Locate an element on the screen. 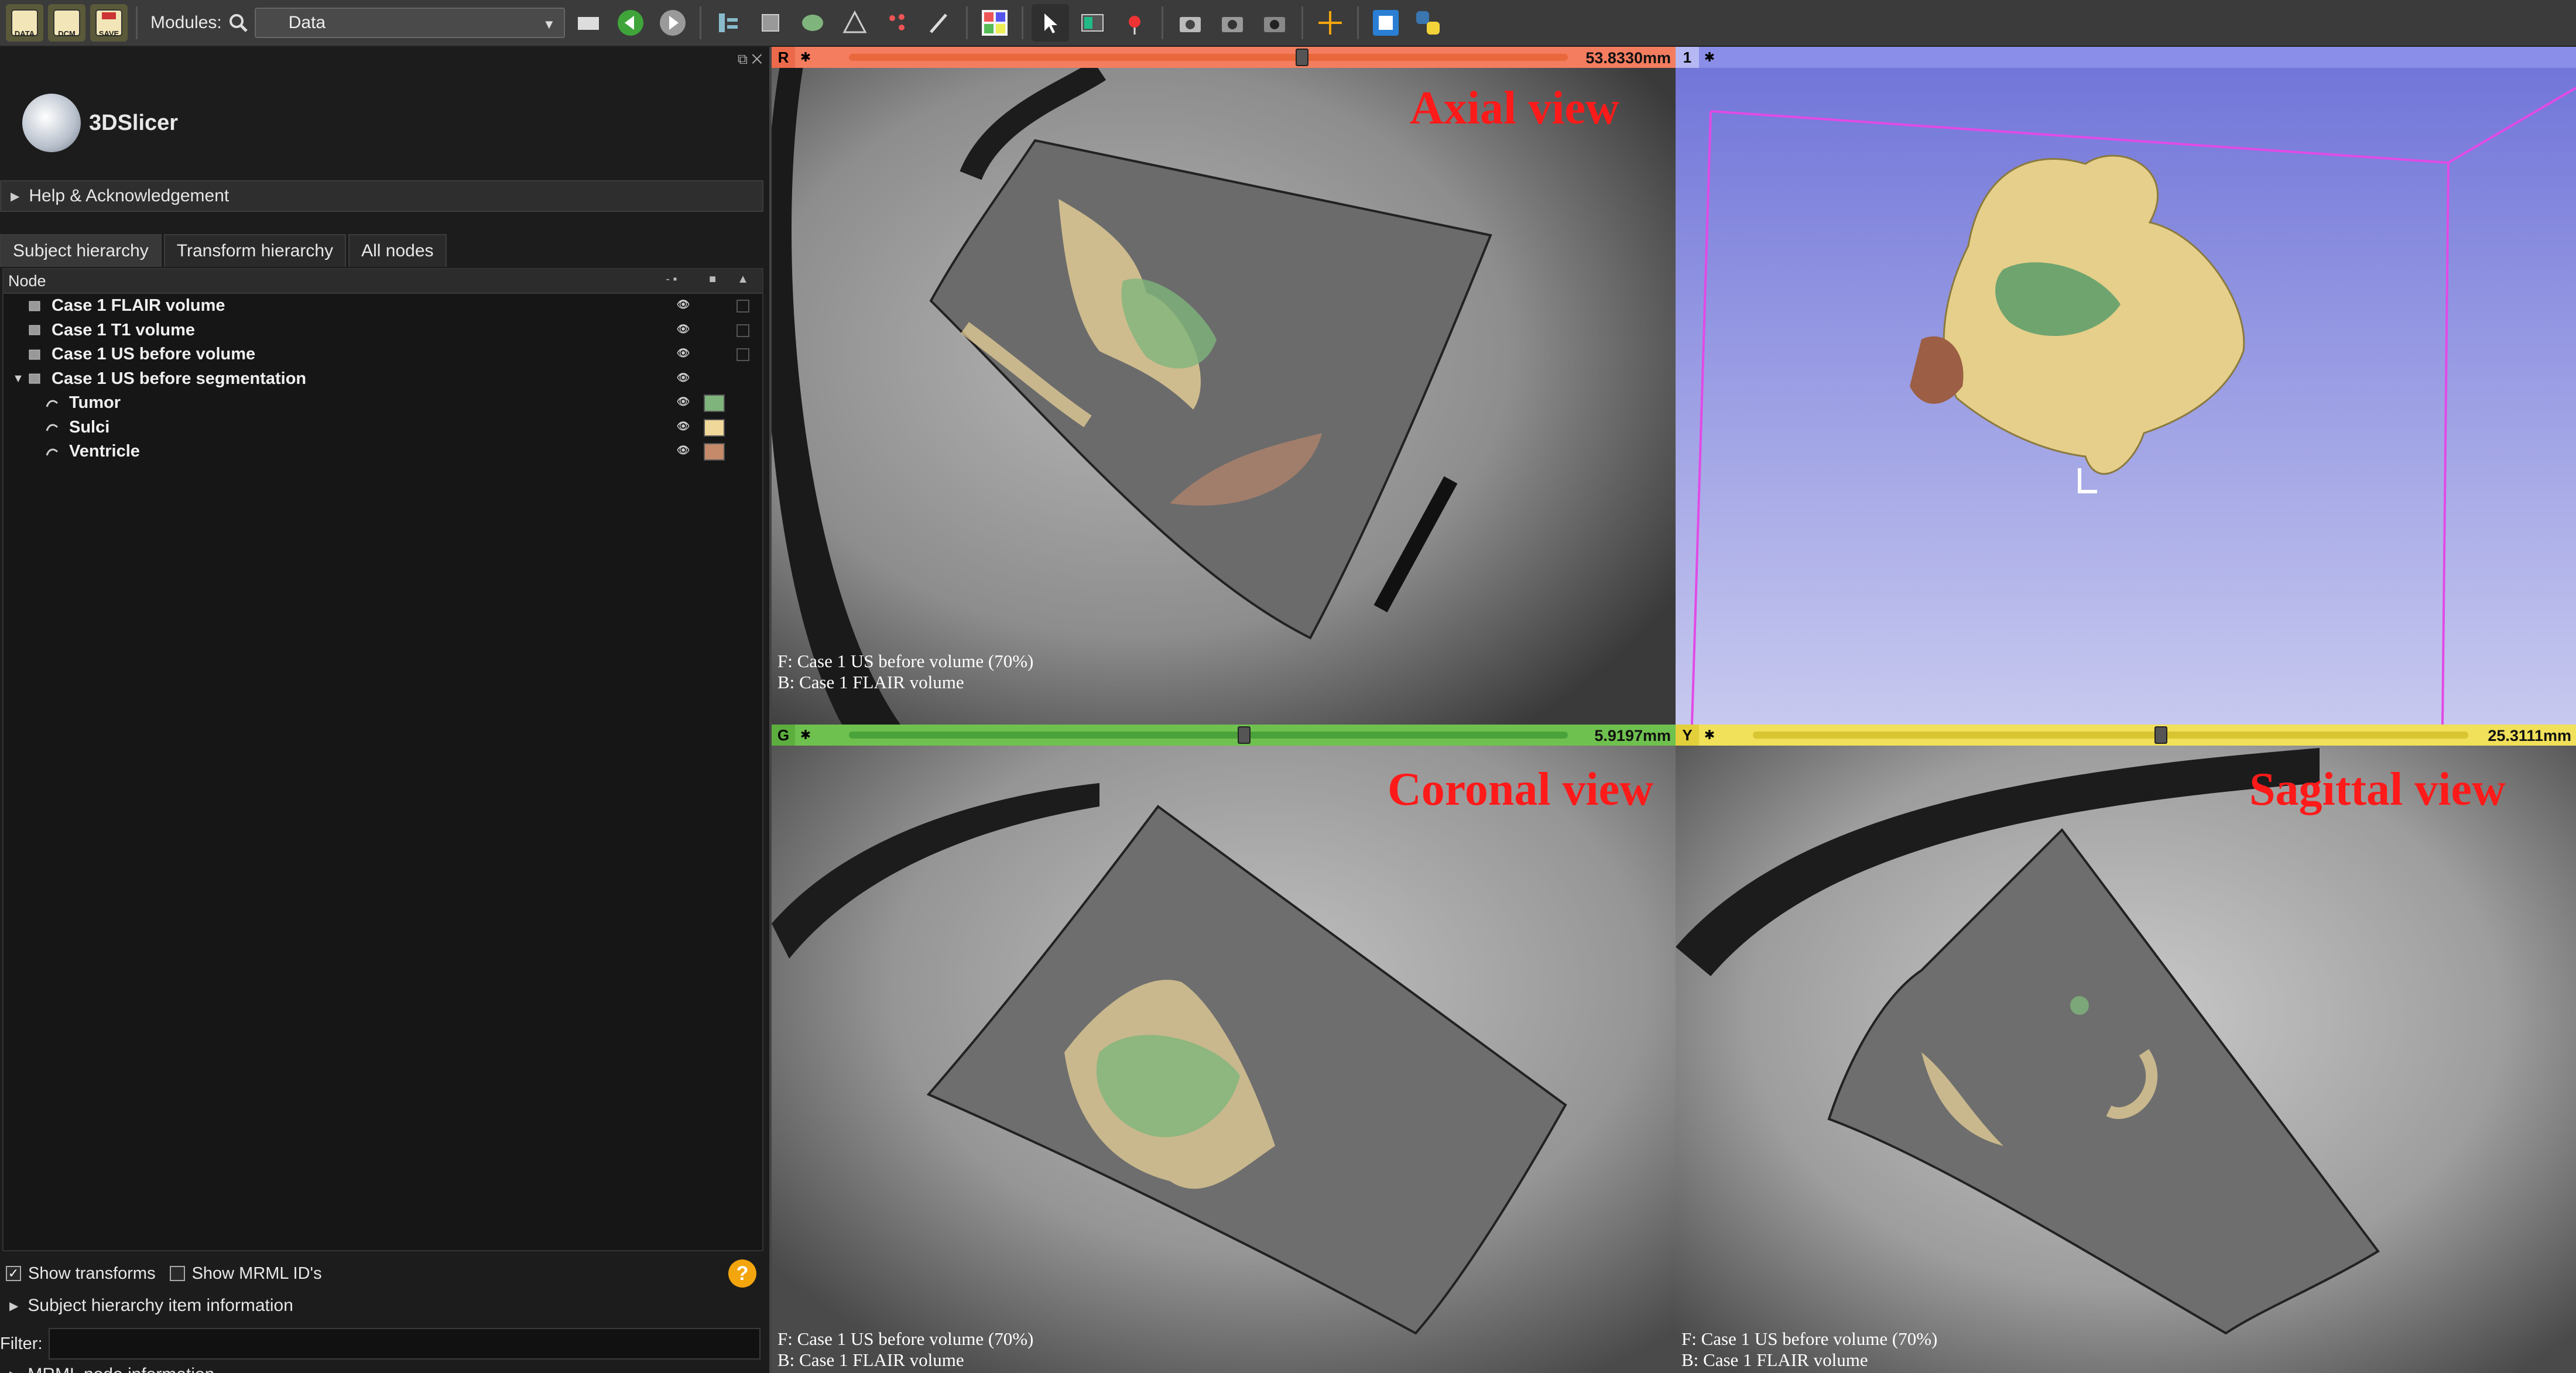 This screenshot has width=2576, height=1373. forward-button is located at coordinates (672, 23).